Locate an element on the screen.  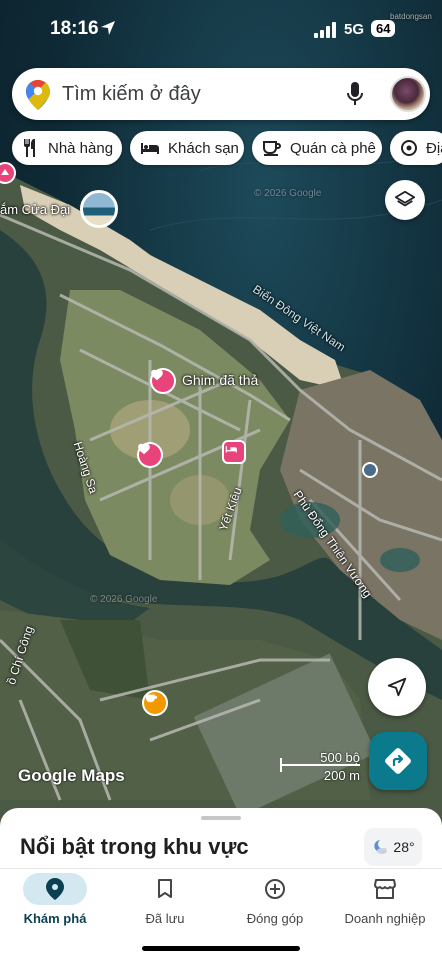
hotel-pin-icon is located at coordinates (234, 452).